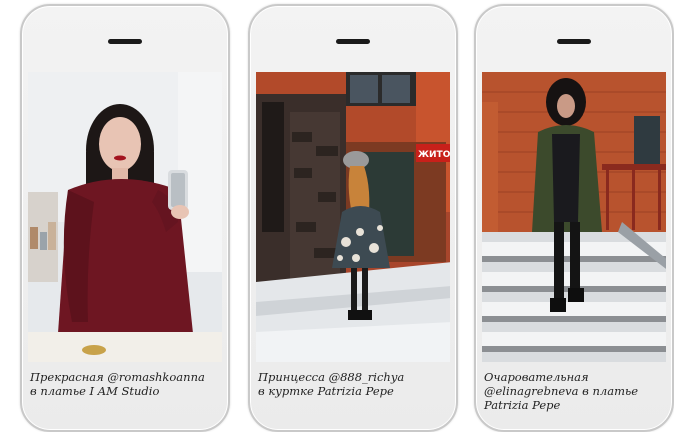 The height and width of the screenshot is (432, 674). I want to click on caption-line: в платье I AM Studio, so click(95, 391).